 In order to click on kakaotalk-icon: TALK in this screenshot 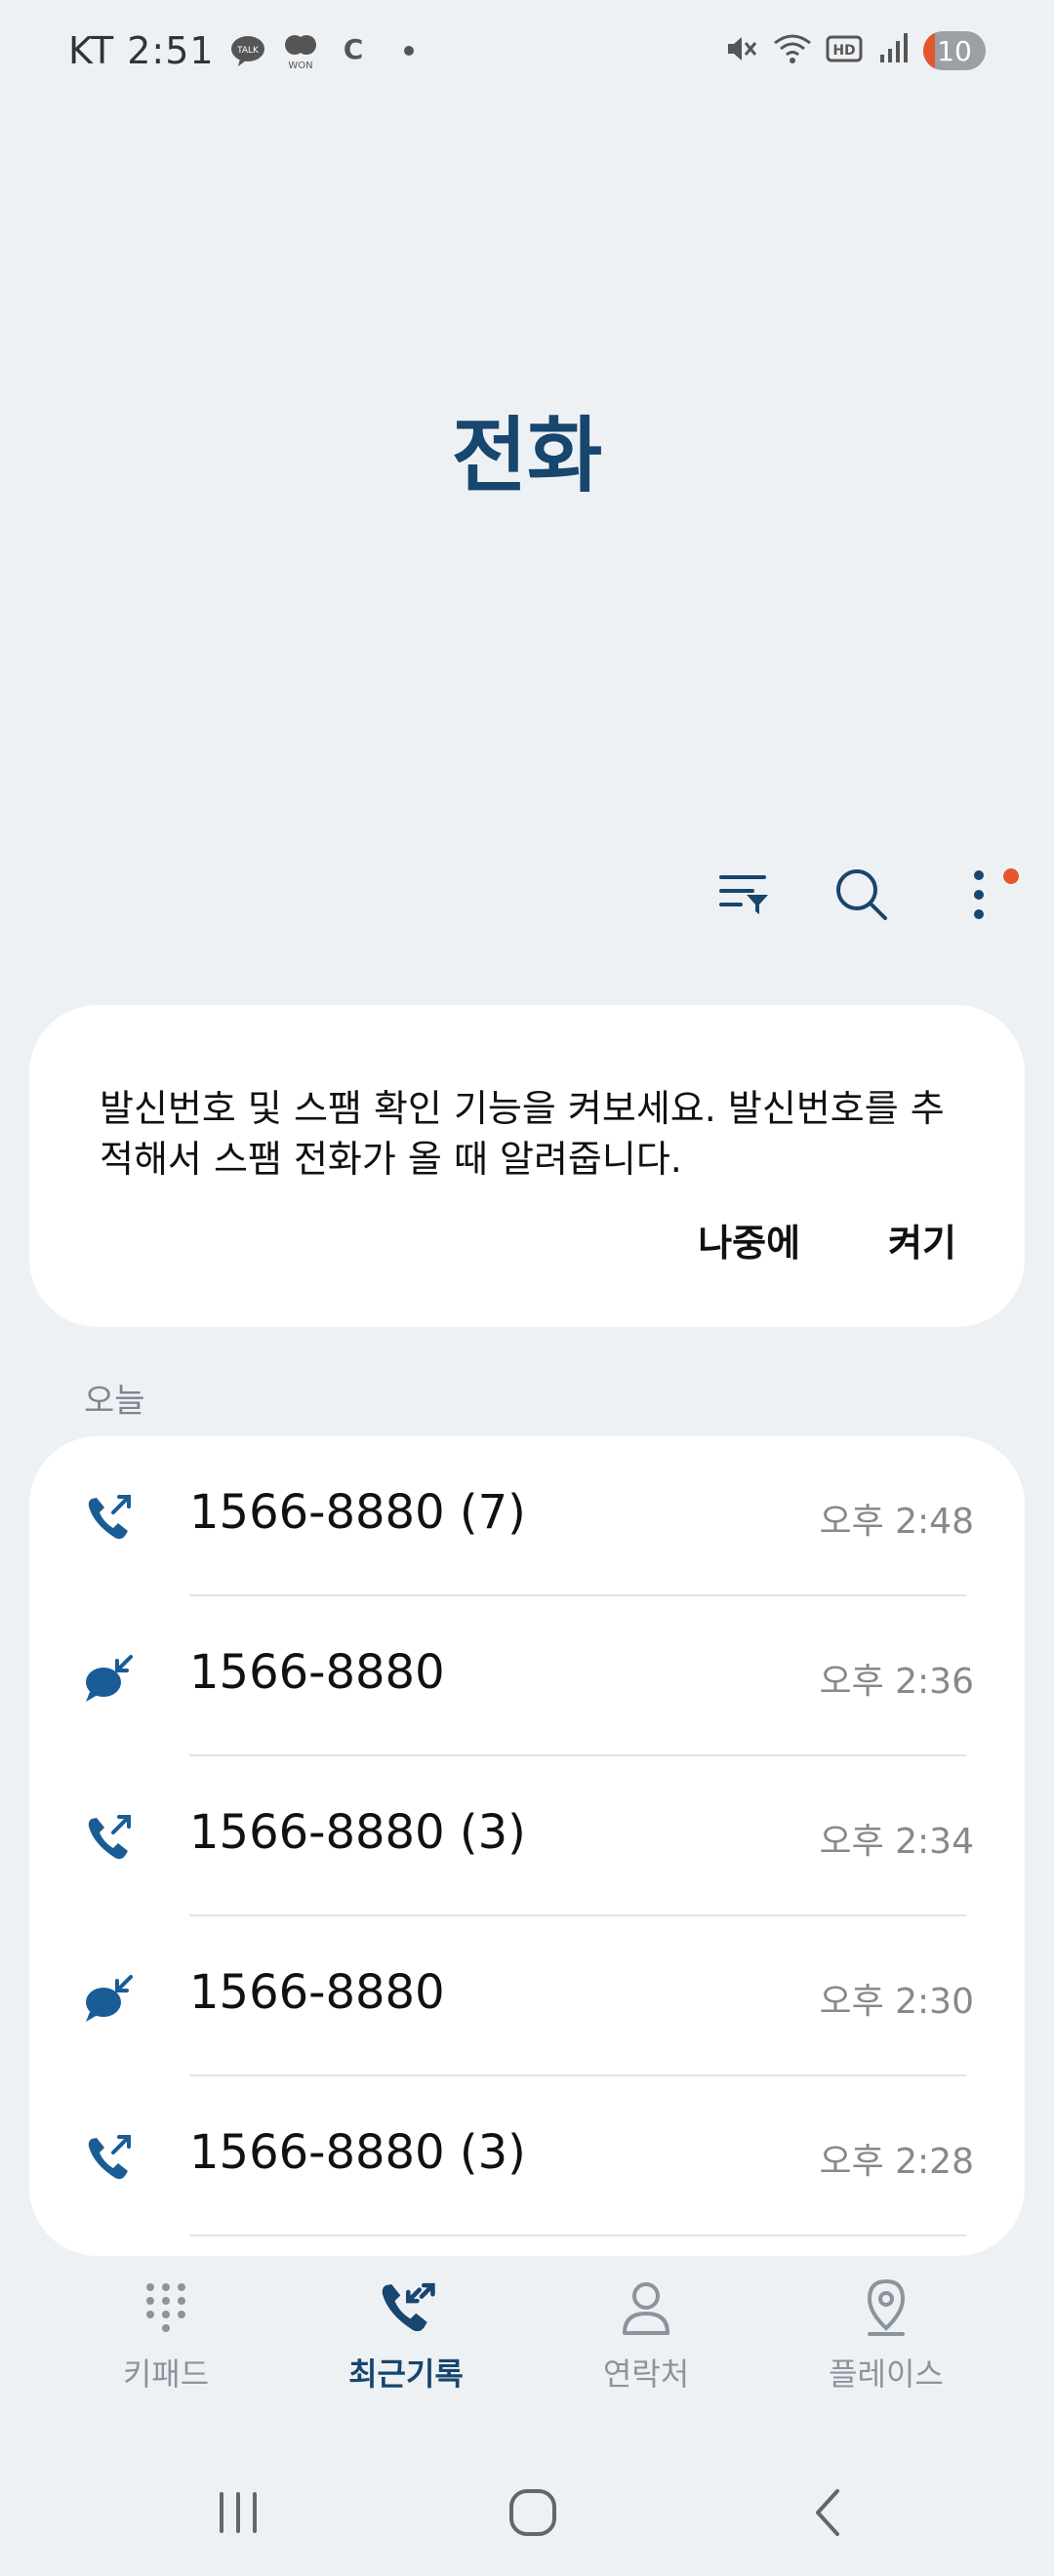, I will do `click(247, 50)`.